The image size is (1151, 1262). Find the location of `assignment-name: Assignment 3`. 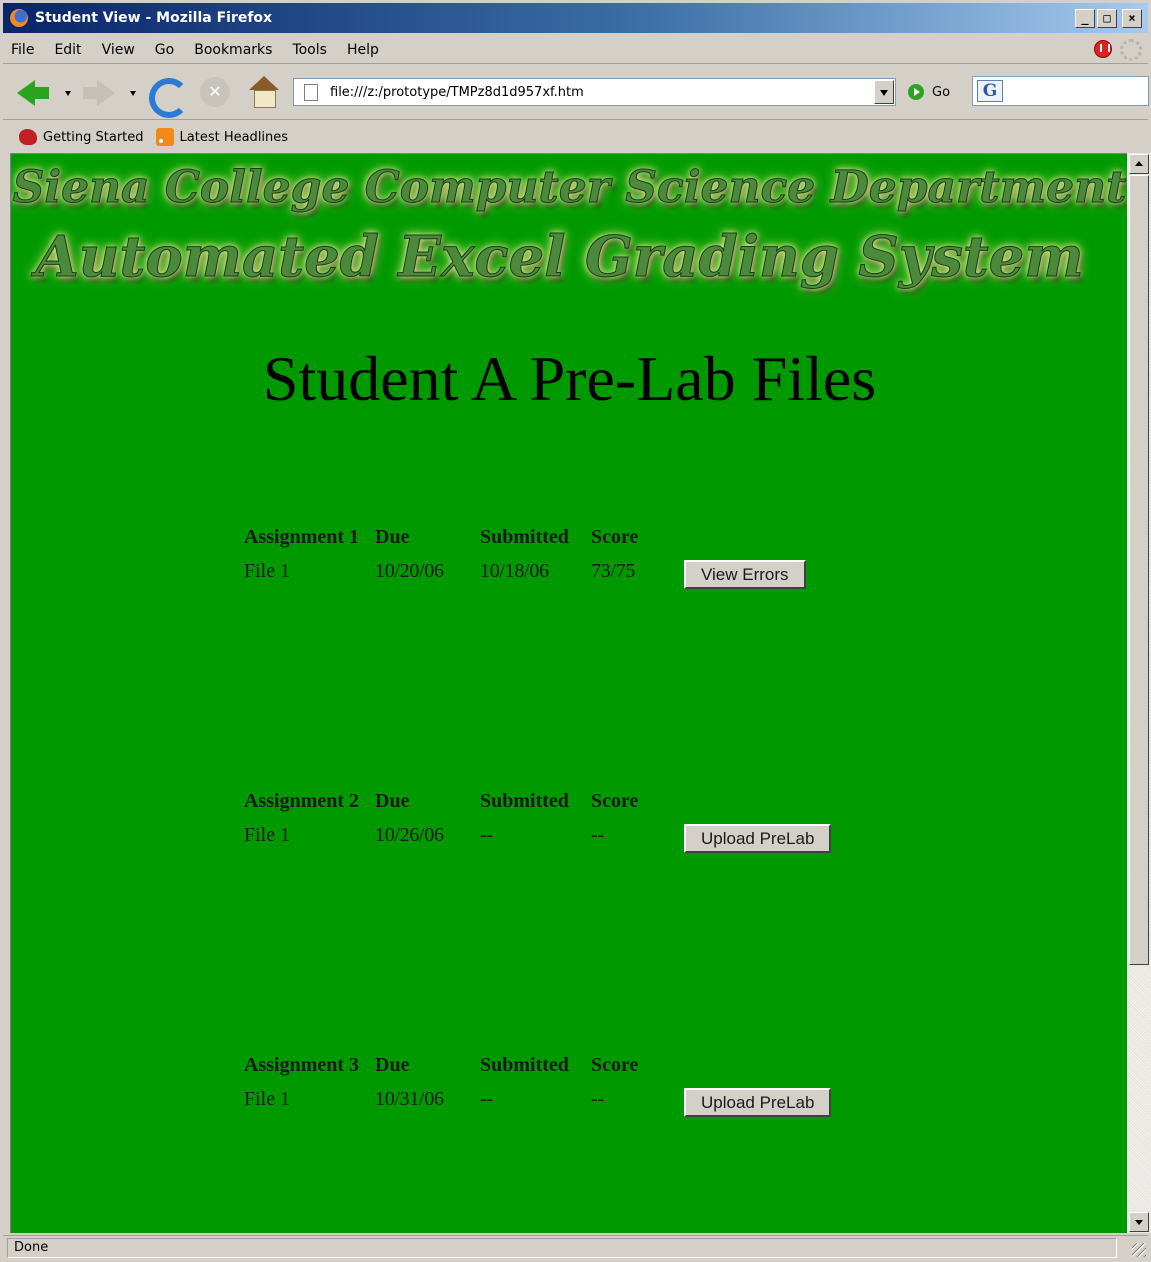

assignment-name: Assignment 3 is located at coordinates (302, 1065).